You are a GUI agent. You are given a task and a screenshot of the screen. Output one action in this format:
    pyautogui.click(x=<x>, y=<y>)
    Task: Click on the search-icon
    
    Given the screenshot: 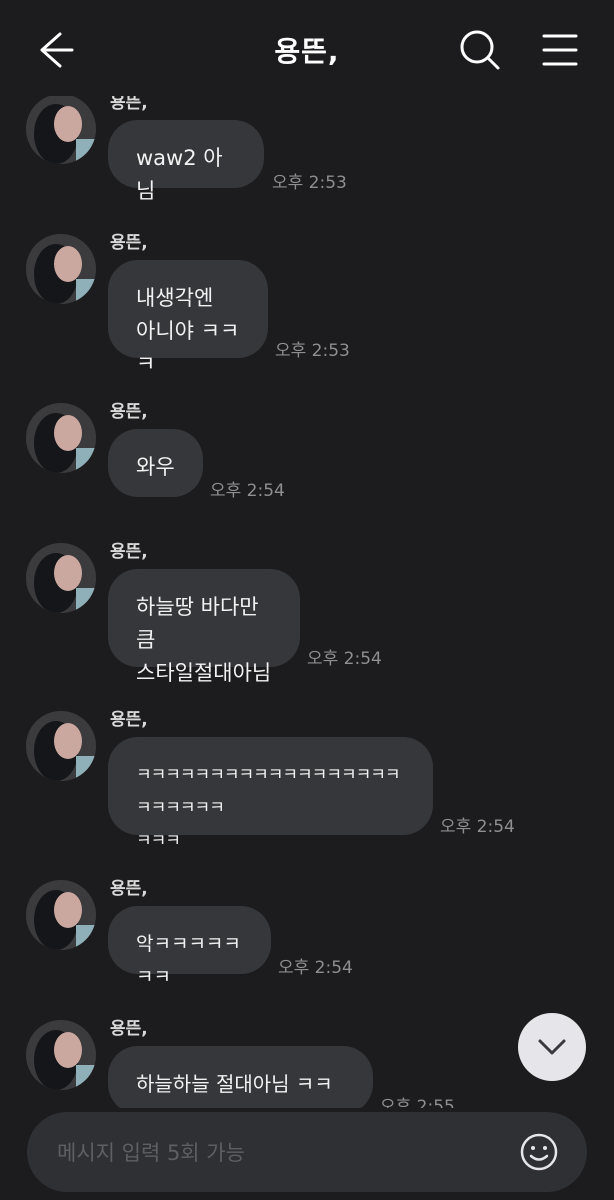 What is the action you would take?
    pyautogui.click(x=480, y=50)
    